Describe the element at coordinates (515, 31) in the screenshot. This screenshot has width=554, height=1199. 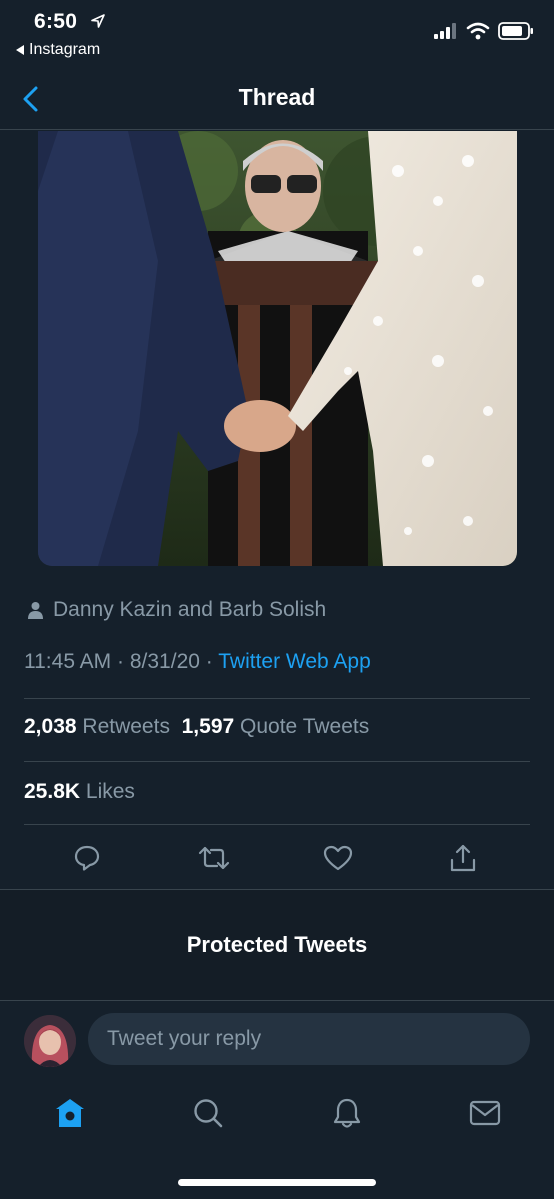
I see `battery-icon` at that location.